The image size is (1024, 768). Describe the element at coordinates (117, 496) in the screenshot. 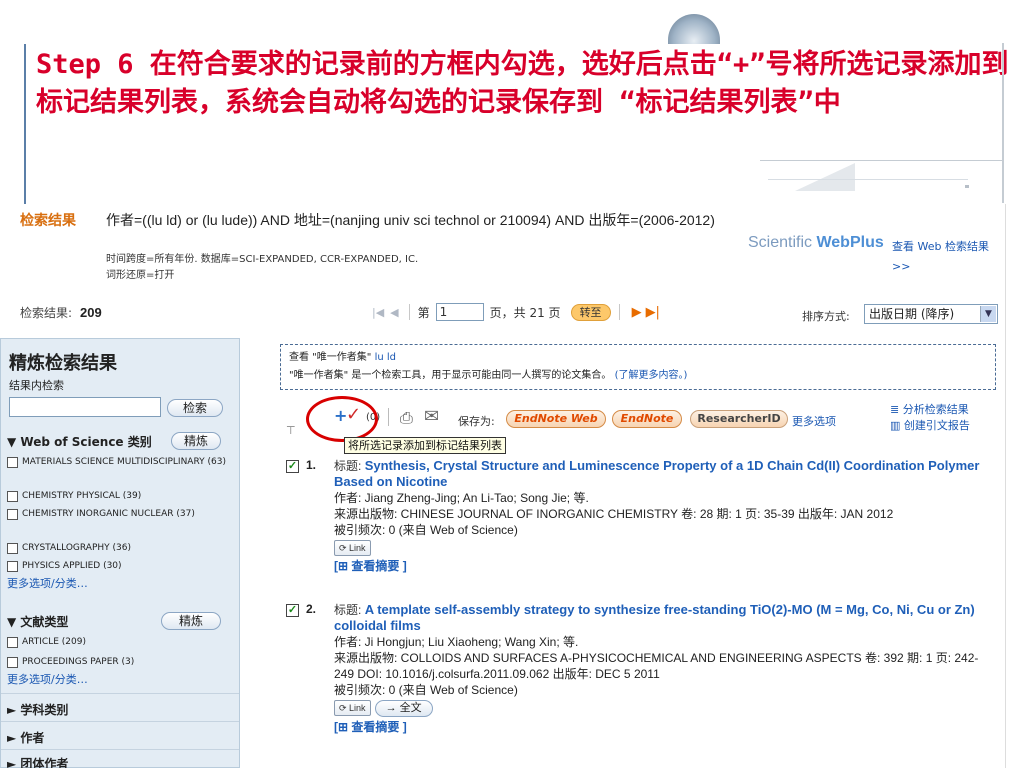

I see `category-checkbox: CHEMISTRY PHYSICAL (39)` at that location.